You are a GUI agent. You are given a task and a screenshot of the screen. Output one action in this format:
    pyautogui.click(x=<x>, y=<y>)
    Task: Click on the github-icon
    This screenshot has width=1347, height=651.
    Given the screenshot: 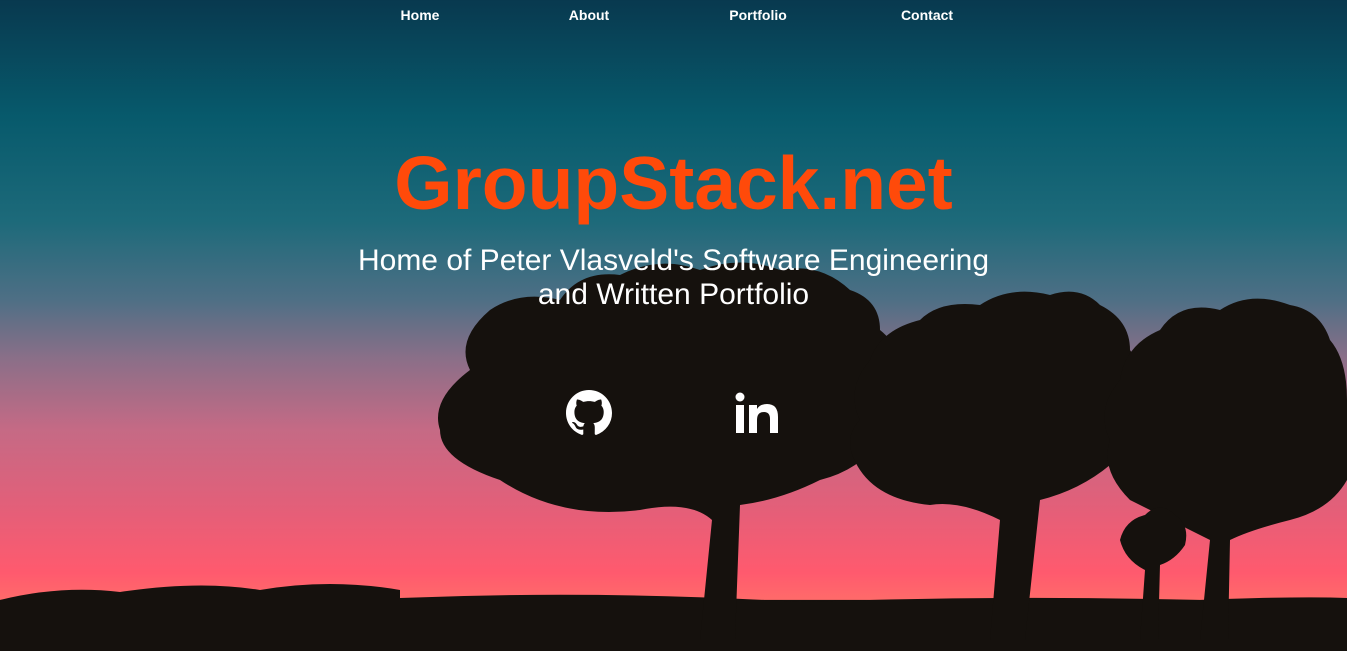 What is the action you would take?
    pyautogui.click(x=589, y=412)
    